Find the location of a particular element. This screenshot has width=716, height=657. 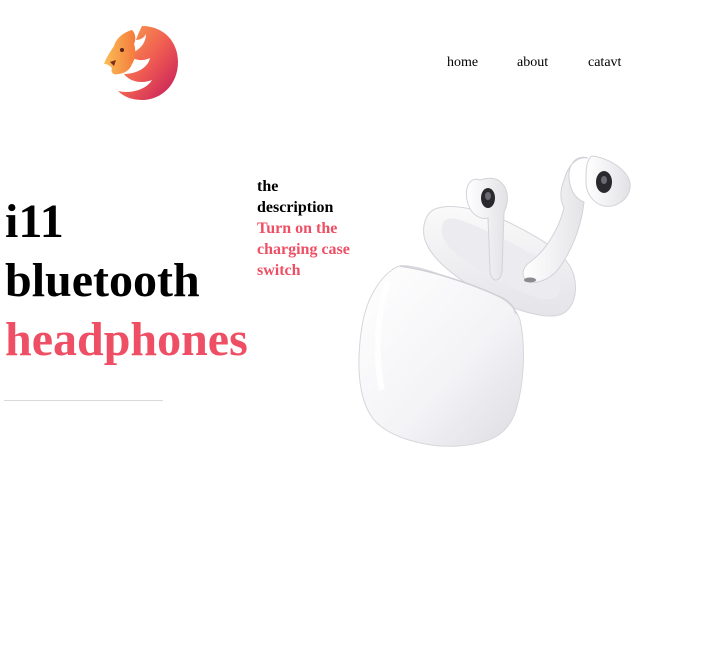

hero-divider is located at coordinates (83, 400).